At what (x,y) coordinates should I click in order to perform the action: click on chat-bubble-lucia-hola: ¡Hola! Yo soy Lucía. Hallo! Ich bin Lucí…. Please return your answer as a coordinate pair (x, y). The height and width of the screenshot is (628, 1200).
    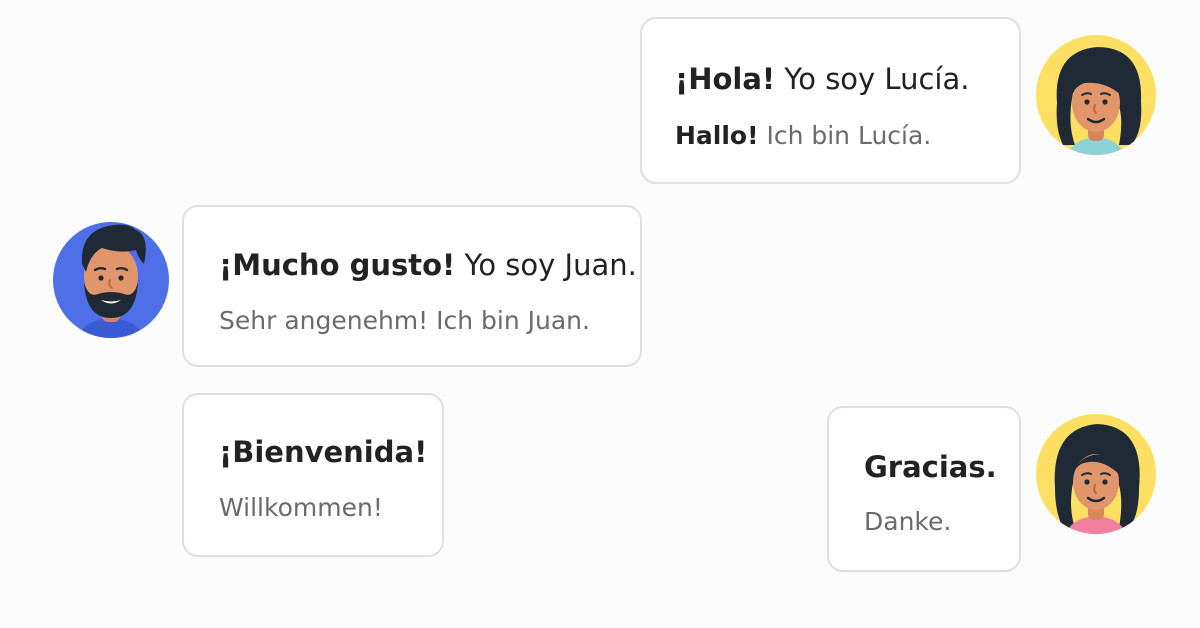
    Looking at the image, I should click on (830, 100).